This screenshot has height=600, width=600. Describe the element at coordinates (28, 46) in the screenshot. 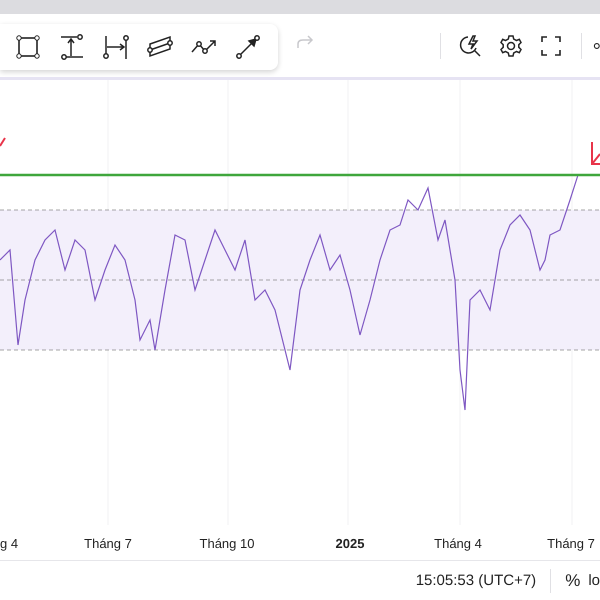

I see `rectangle-tool-button` at that location.